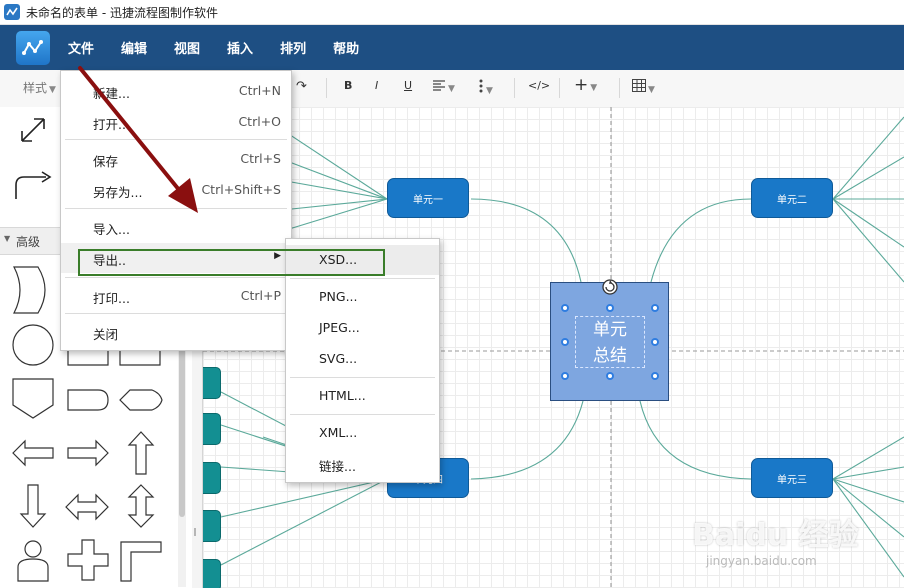  I want to click on curved-connector-icon, so click(33, 185).